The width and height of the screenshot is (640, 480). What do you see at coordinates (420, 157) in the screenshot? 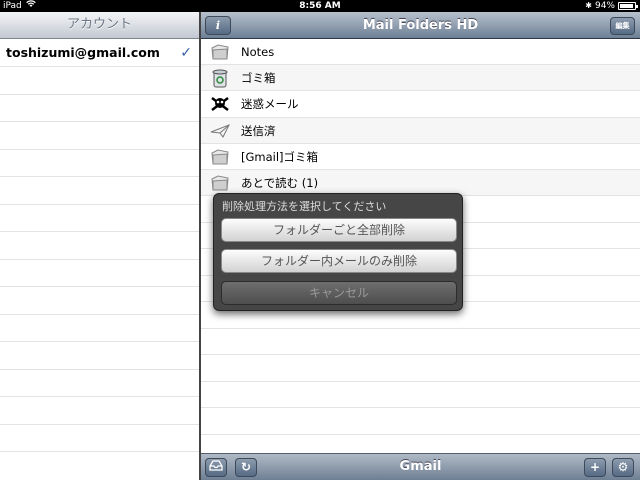
I see `folder-row-gmail-trash: [Gmail]ゴミ箱` at bounding box center [420, 157].